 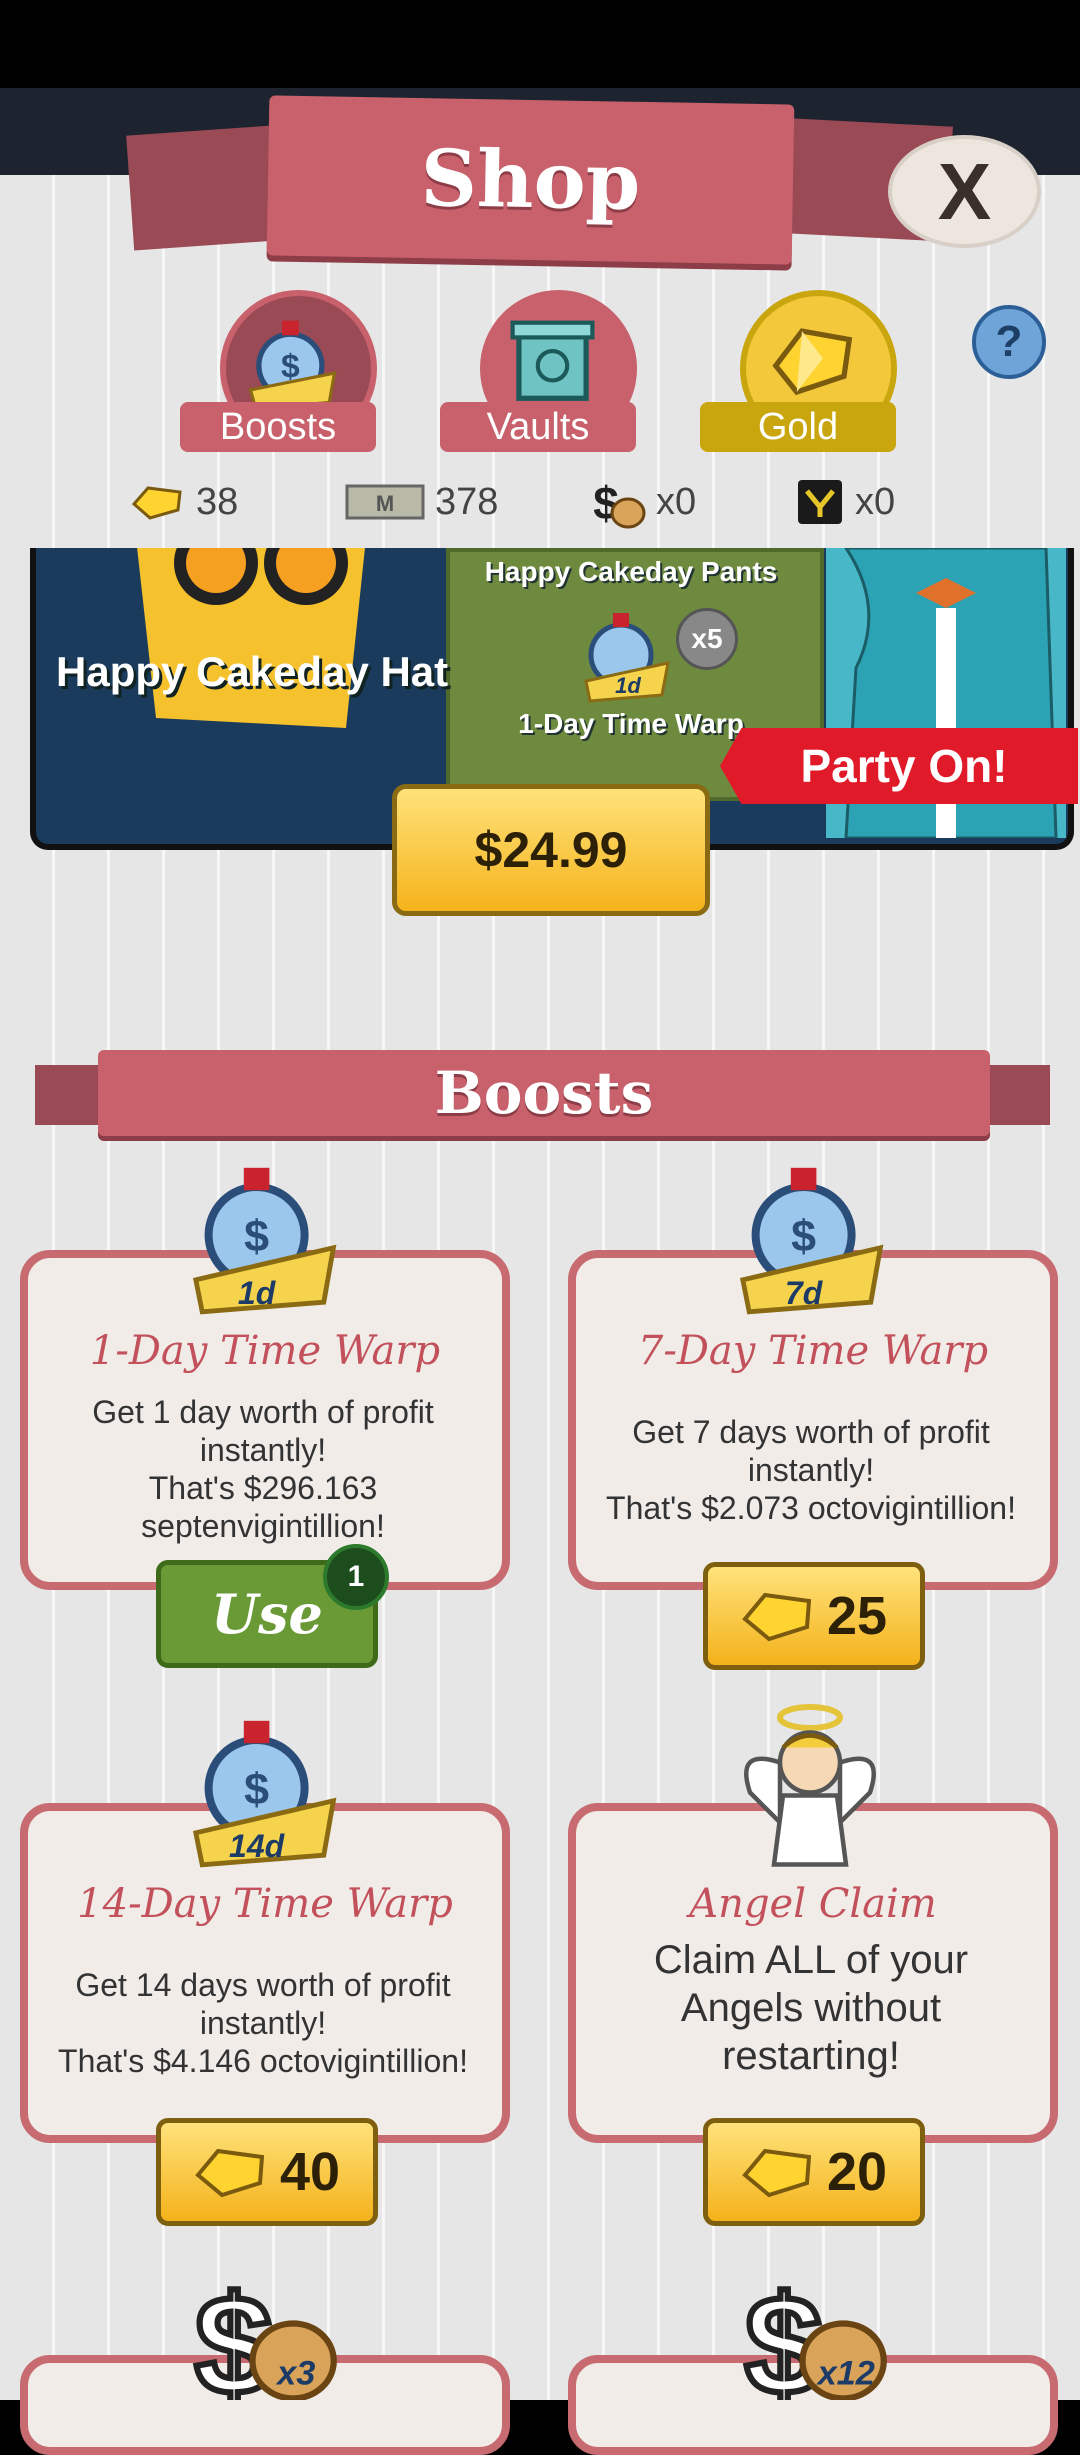 What do you see at coordinates (540, 45) in the screenshot?
I see `status-bar` at bounding box center [540, 45].